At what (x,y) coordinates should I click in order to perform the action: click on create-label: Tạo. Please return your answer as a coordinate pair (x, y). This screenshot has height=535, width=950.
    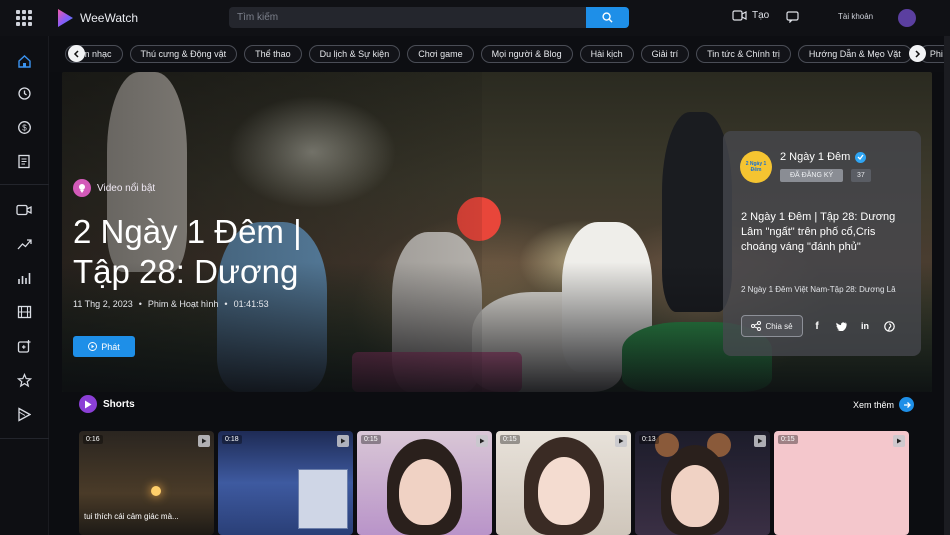
    Looking at the image, I should click on (761, 15).